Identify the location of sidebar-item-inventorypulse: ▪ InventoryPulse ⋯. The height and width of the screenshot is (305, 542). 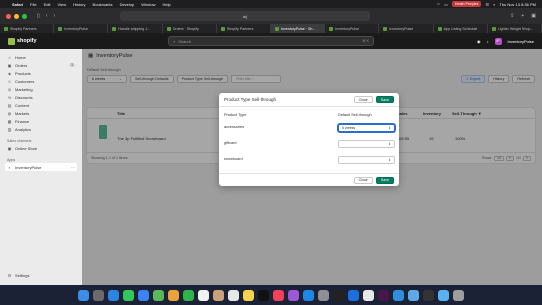
(41, 167).